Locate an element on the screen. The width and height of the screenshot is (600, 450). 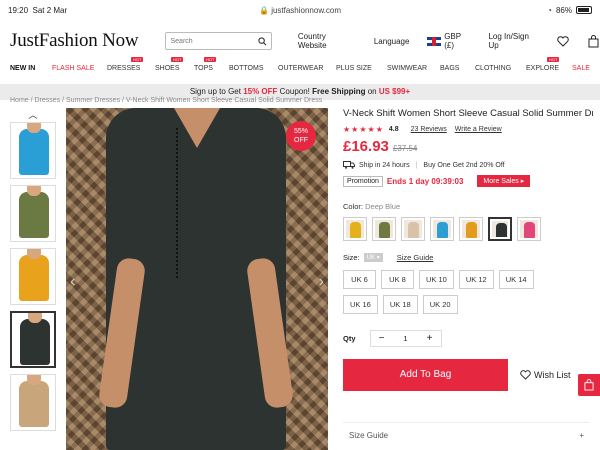
chevron-up-icon: ︿ is located at coordinates (33, 115).